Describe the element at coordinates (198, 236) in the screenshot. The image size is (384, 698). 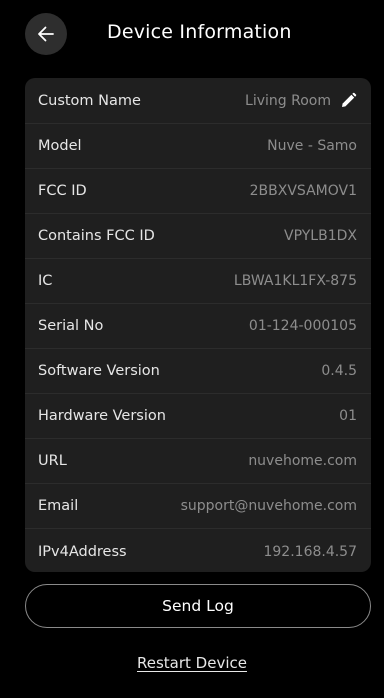
I see `info-row-contains-fcc-id: Contains FCC ID VPYLB1DX` at that location.